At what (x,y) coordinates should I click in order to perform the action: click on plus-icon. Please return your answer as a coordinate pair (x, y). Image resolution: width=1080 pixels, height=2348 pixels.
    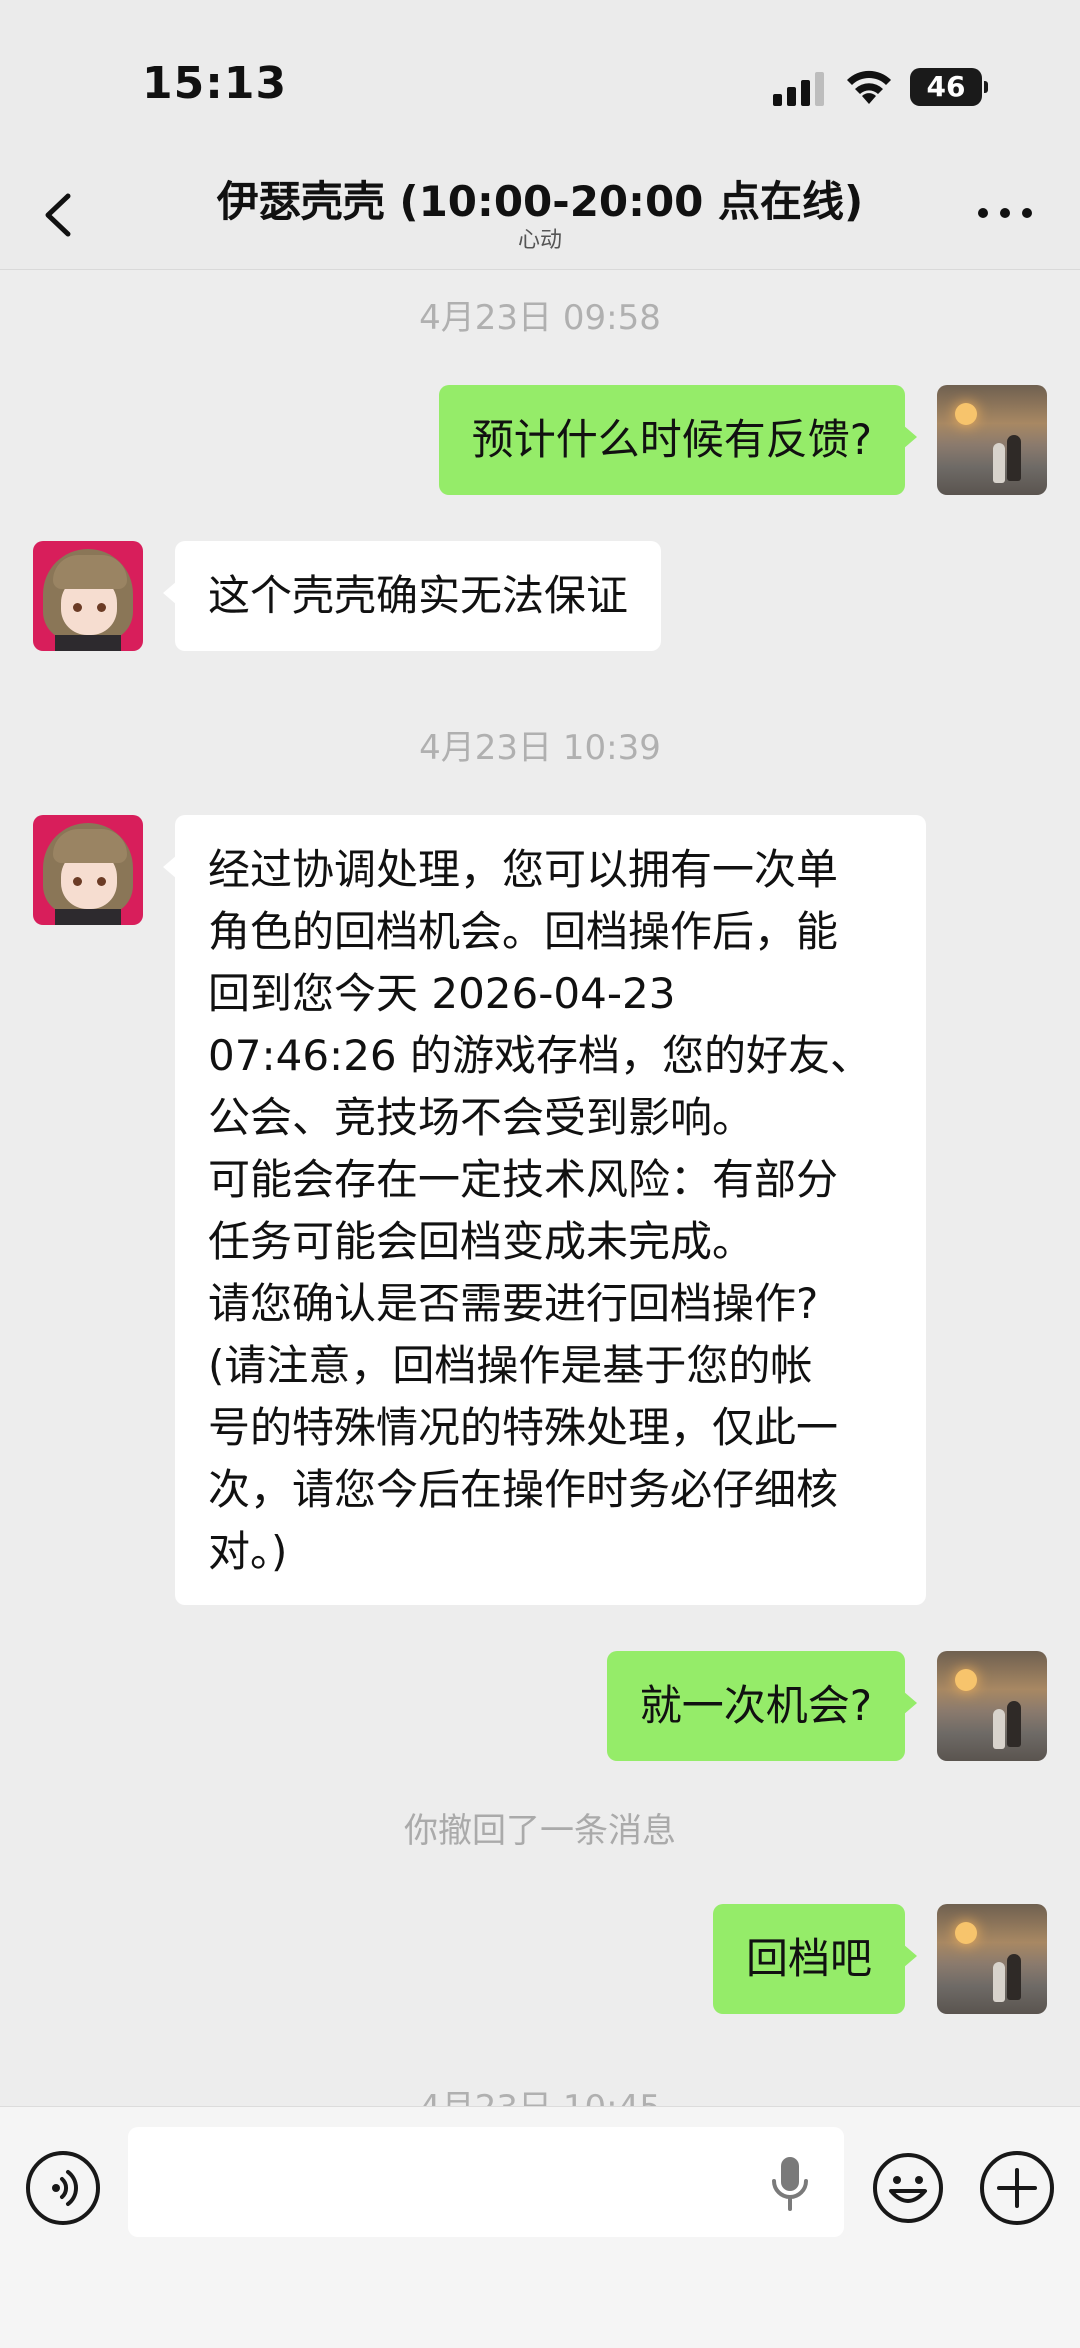
    Looking at the image, I should click on (1017, 2188).